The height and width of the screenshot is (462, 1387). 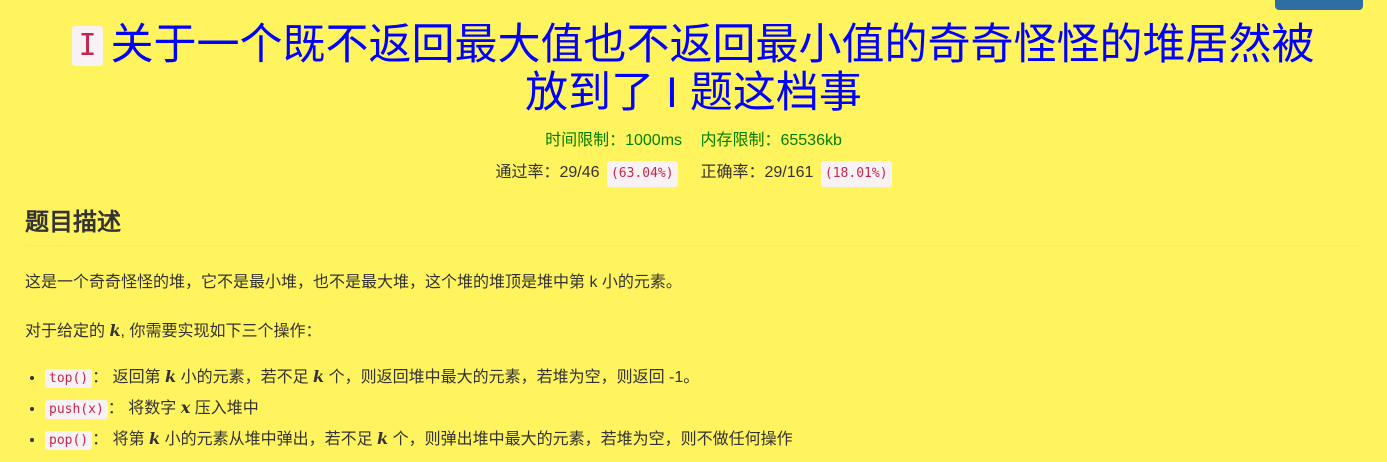 What do you see at coordinates (185, 407) in the screenshot?
I see `var-x: x` at bounding box center [185, 407].